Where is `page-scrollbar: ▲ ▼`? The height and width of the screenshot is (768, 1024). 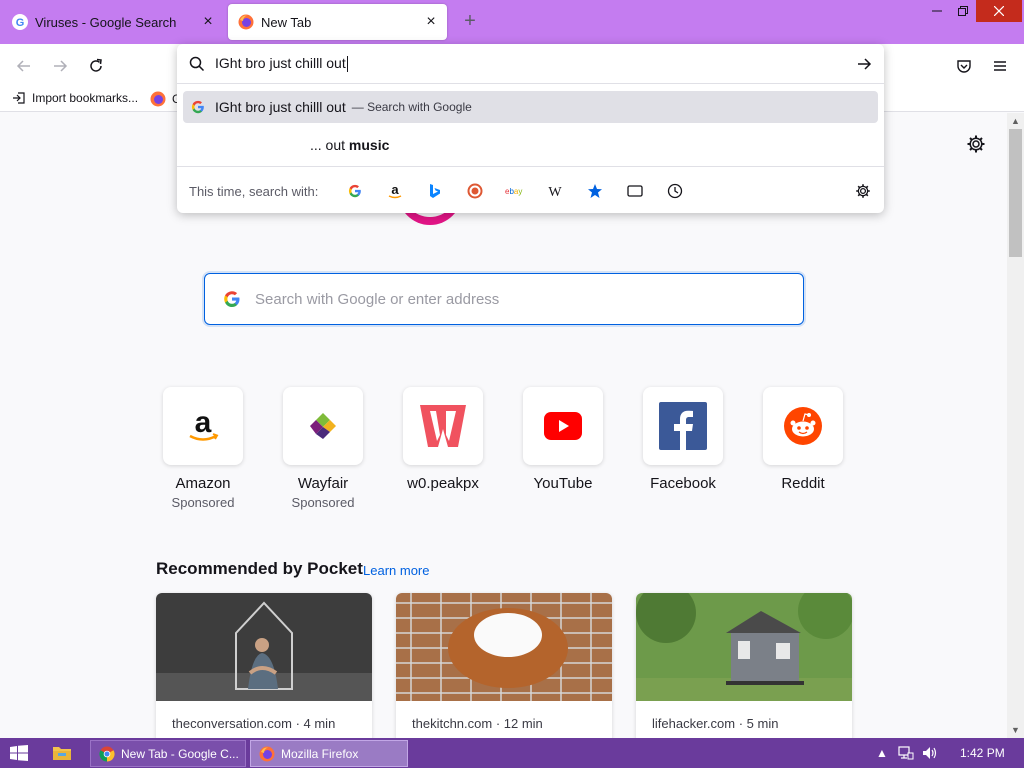
page-scrollbar: ▲ ▼ is located at coordinates (1015, 425).